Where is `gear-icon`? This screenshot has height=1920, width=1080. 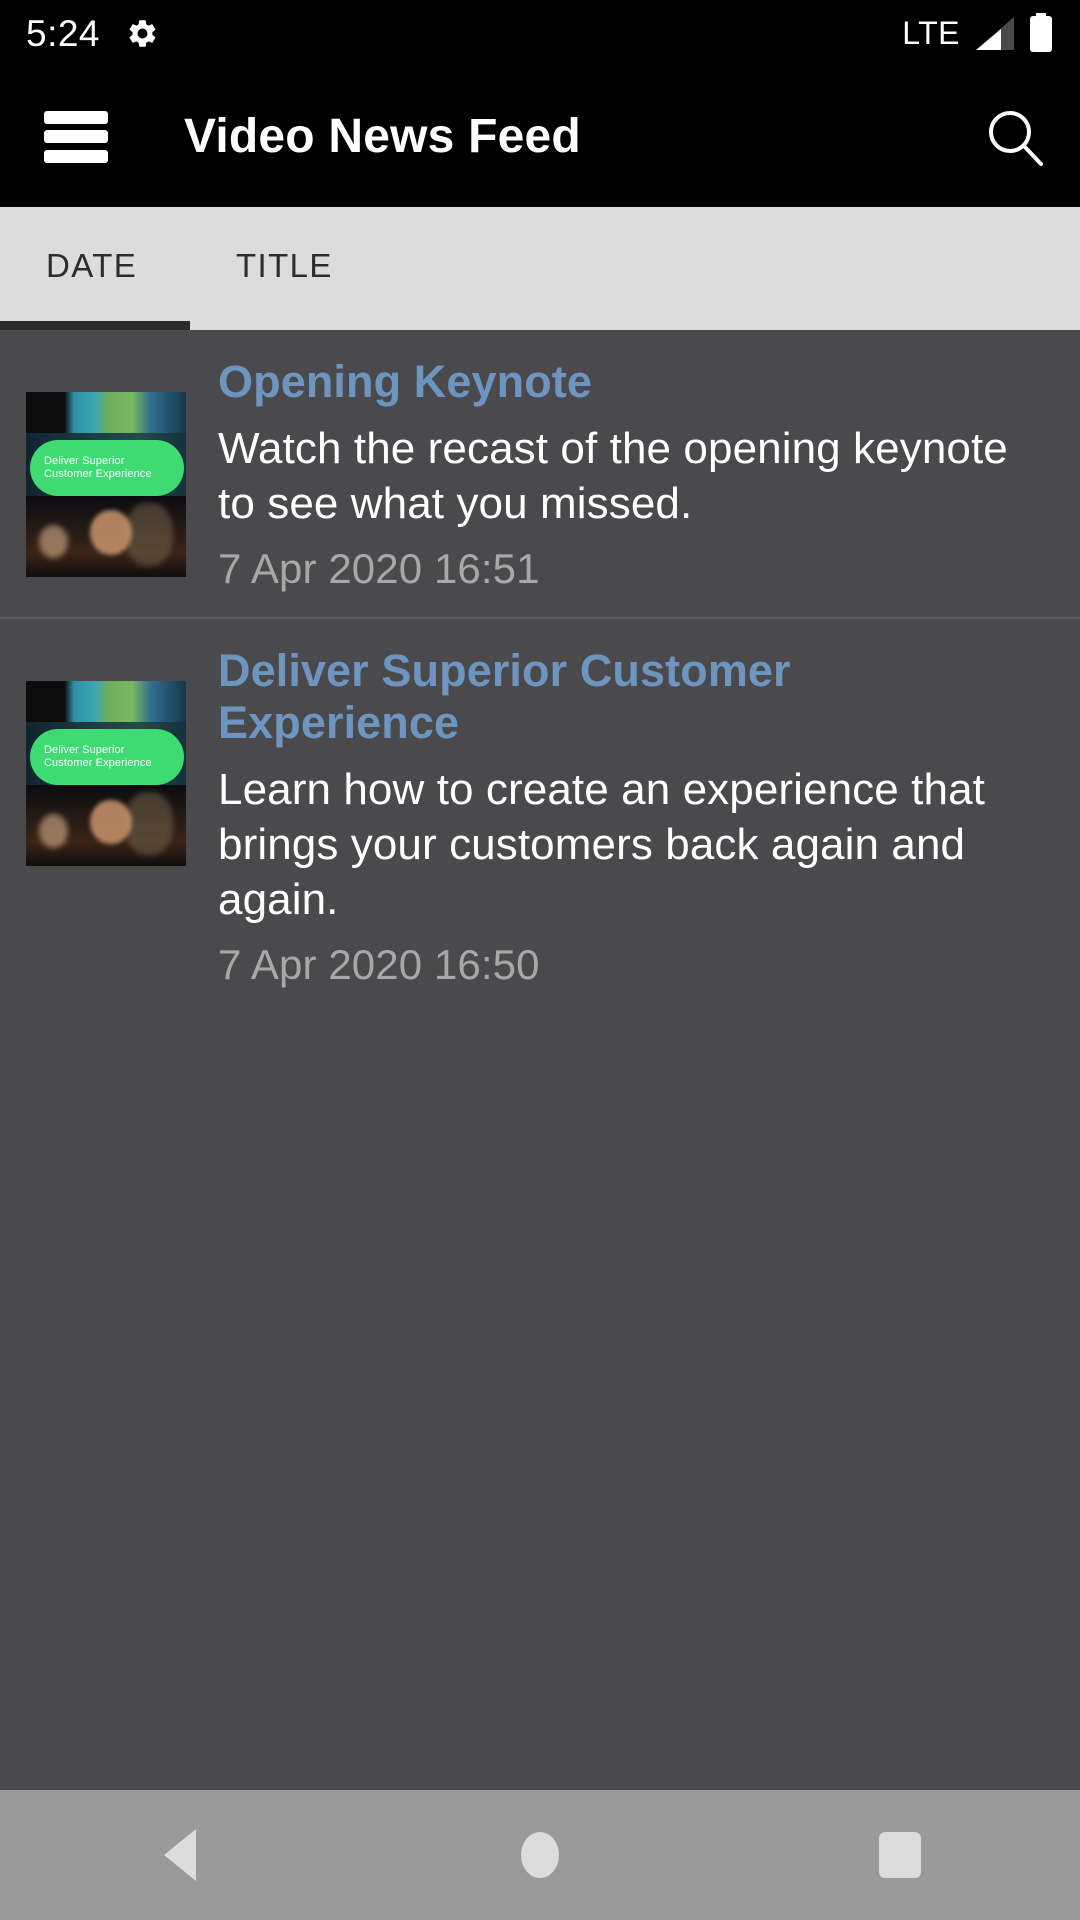
gear-icon is located at coordinates (142, 33).